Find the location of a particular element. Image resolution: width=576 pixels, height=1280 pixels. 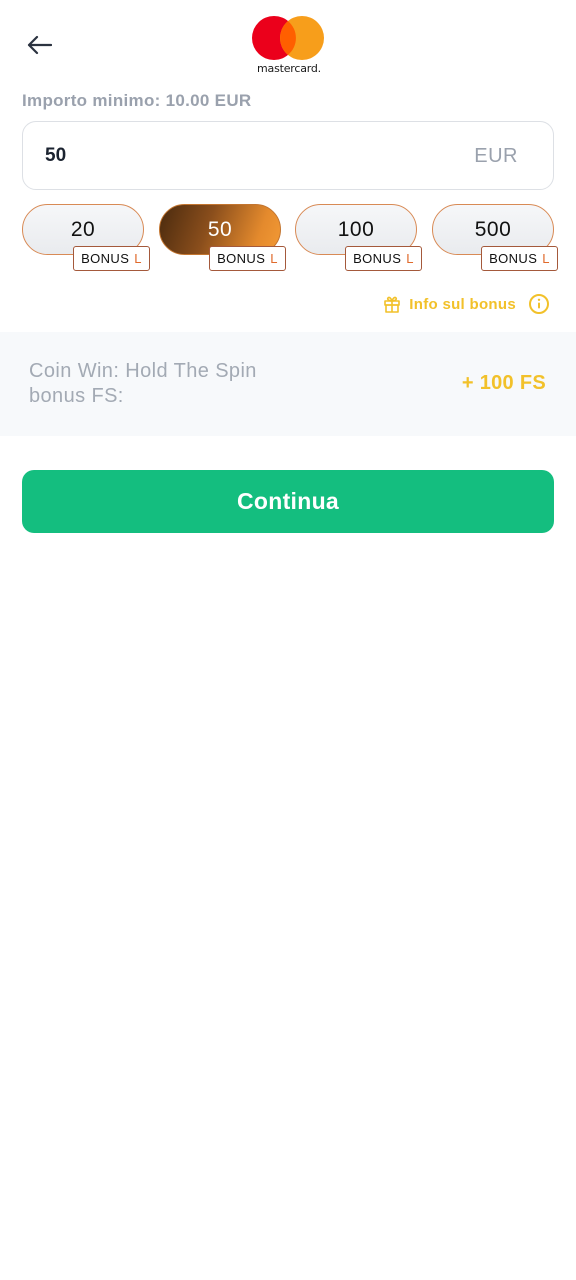

amount-field: EUR is located at coordinates (288, 155).